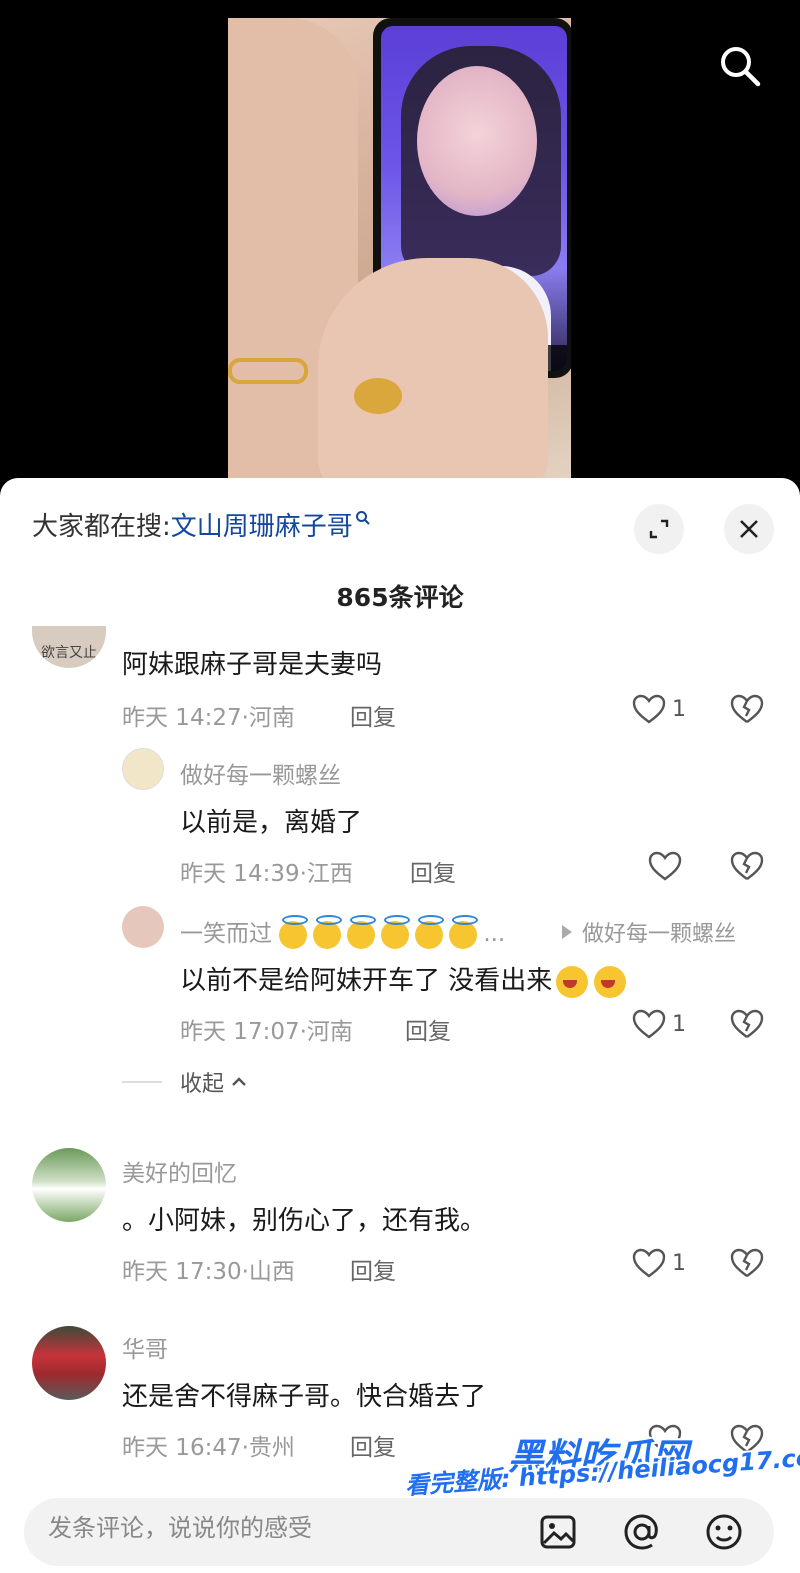 Image resolution: width=800 pixels, height=1573 pixels. What do you see at coordinates (304, 1397) in the screenshot?
I see `comment-text: 还是舍不得麻子哥。快合婚去了` at bounding box center [304, 1397].